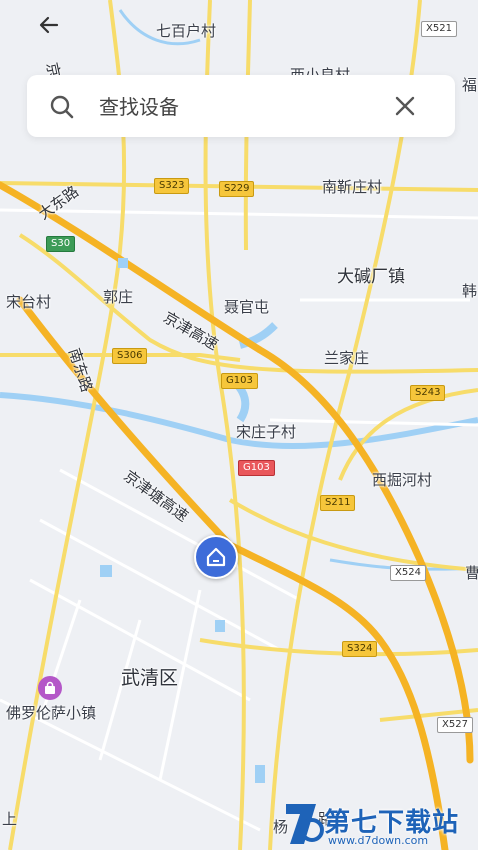  What do you see at coordinates (408, 573) in the screenshot?
I see `shield-x524: X524` at bounding box center [408, 573].